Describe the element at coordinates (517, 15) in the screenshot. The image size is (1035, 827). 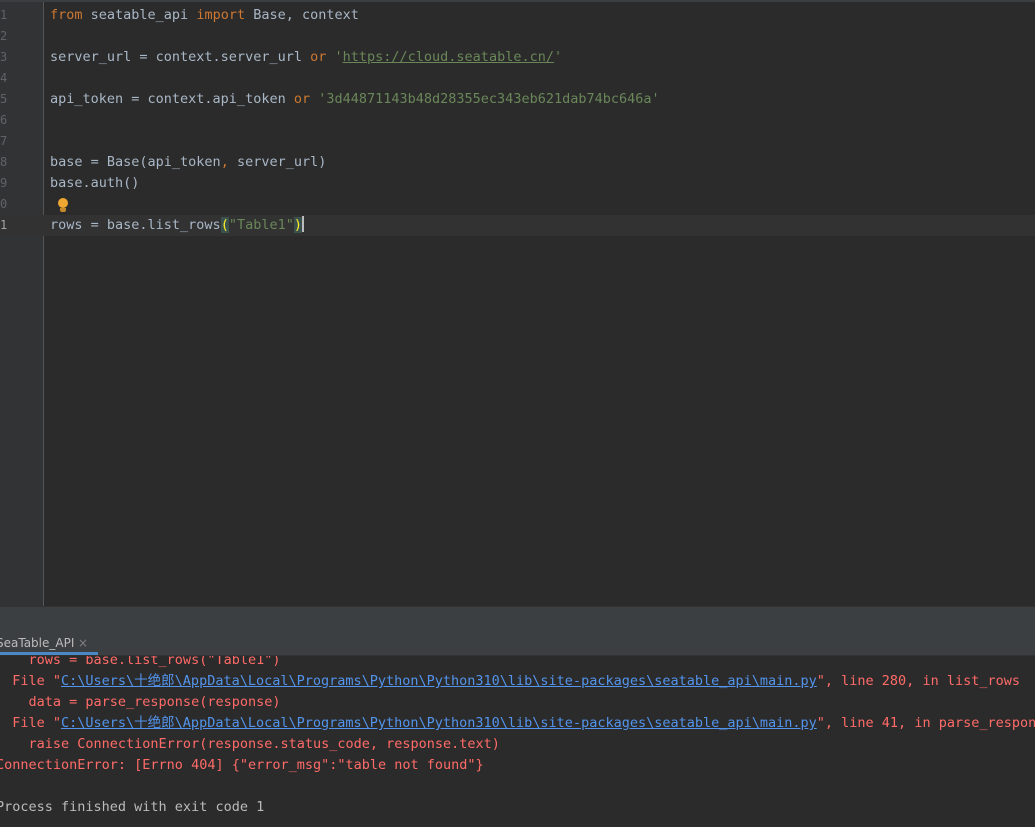
I see `code-line: 1 from seatable_api import Base, context` at that location.